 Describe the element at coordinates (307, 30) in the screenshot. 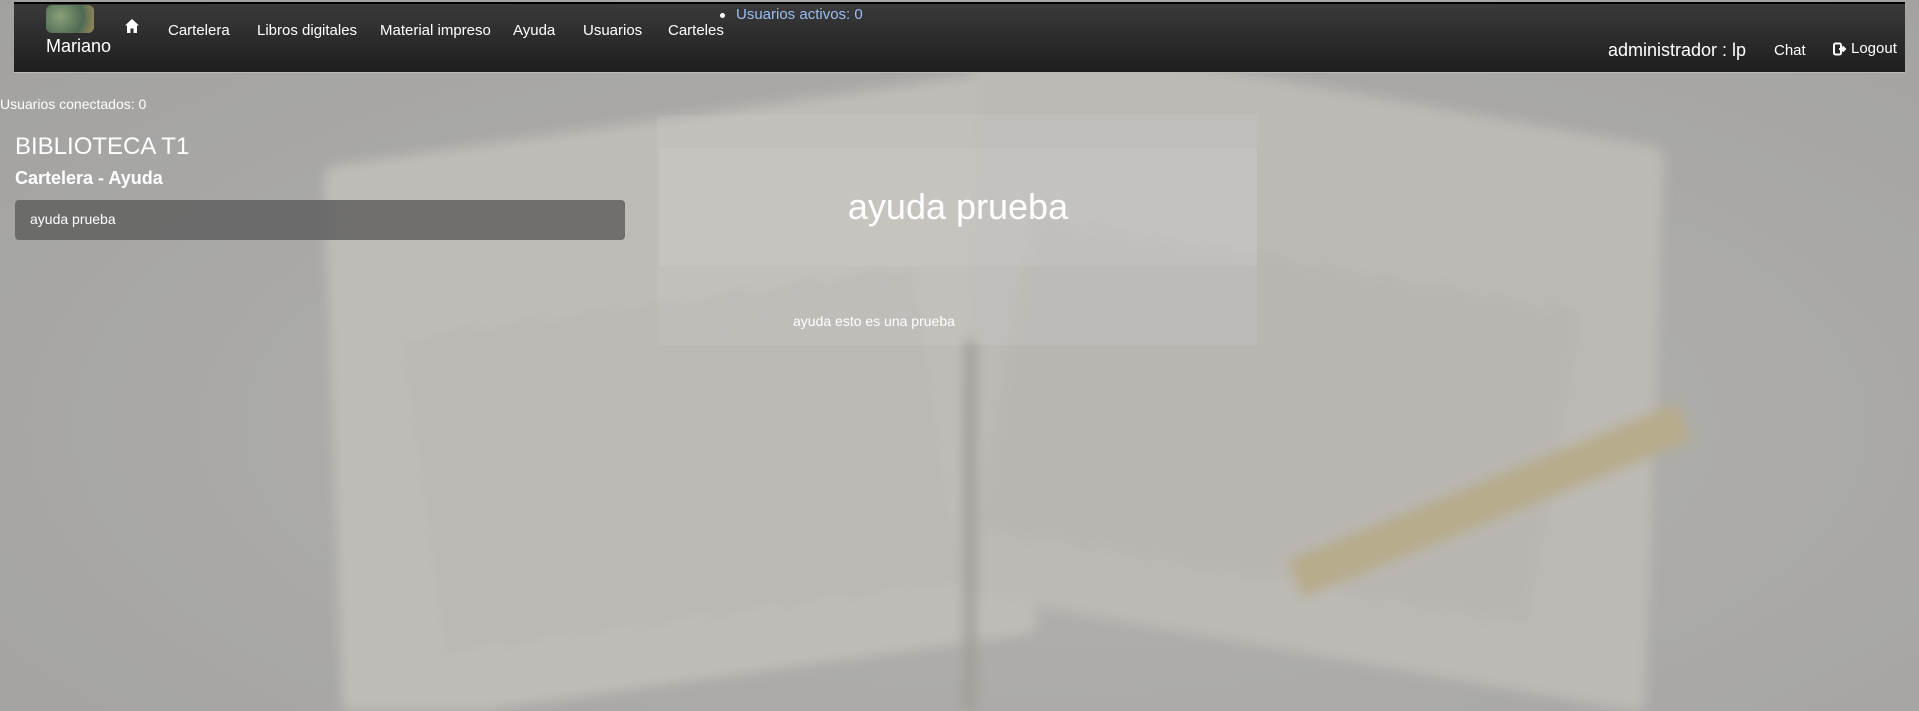

I see `nav-item-libros-digitales: Libros digitales` at that location.